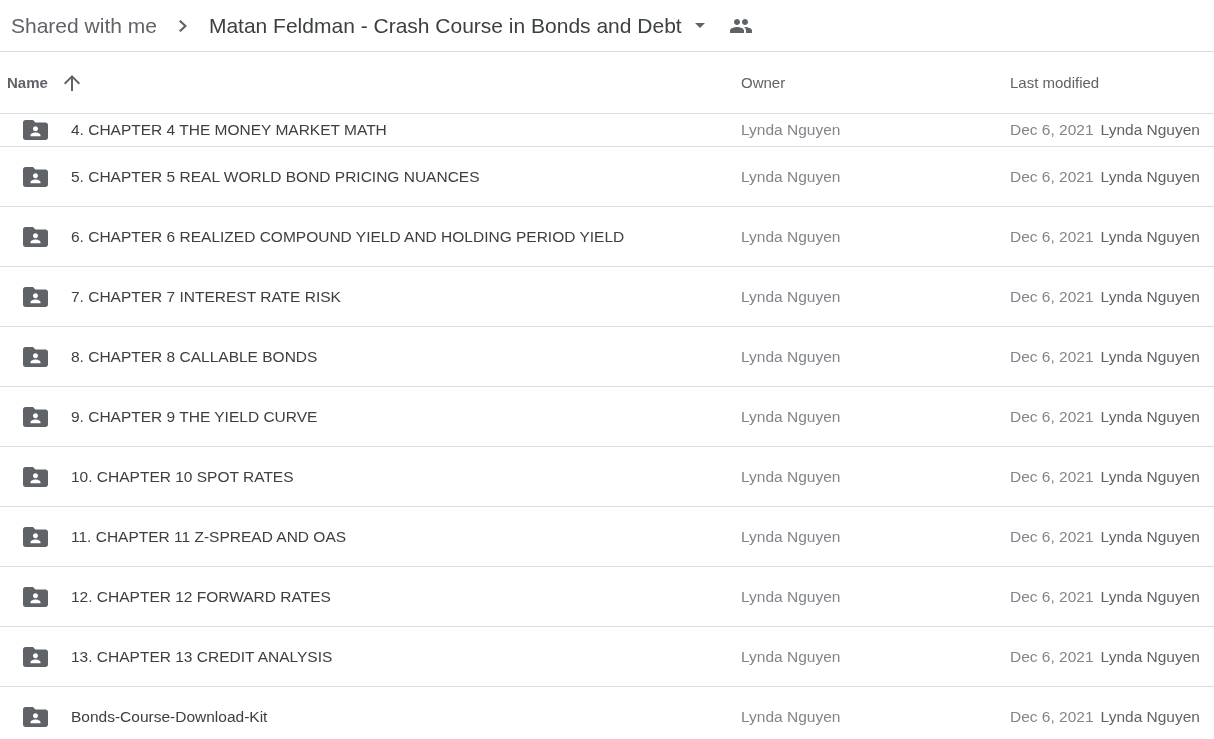 This screenshot has width=1214, height=739. What do you see at coordinates (206, 296) in the screenshot?
I see `folder-name: 7. CHAPTER 7 INTEREST RATE RISK` at bounding box center [206, 296].